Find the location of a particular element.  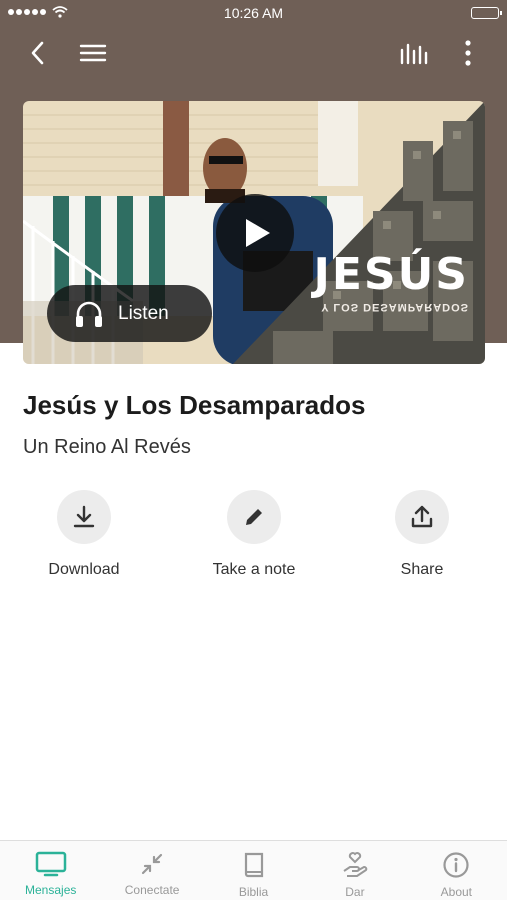

download-label: Download is located at coordinates (84, 569).